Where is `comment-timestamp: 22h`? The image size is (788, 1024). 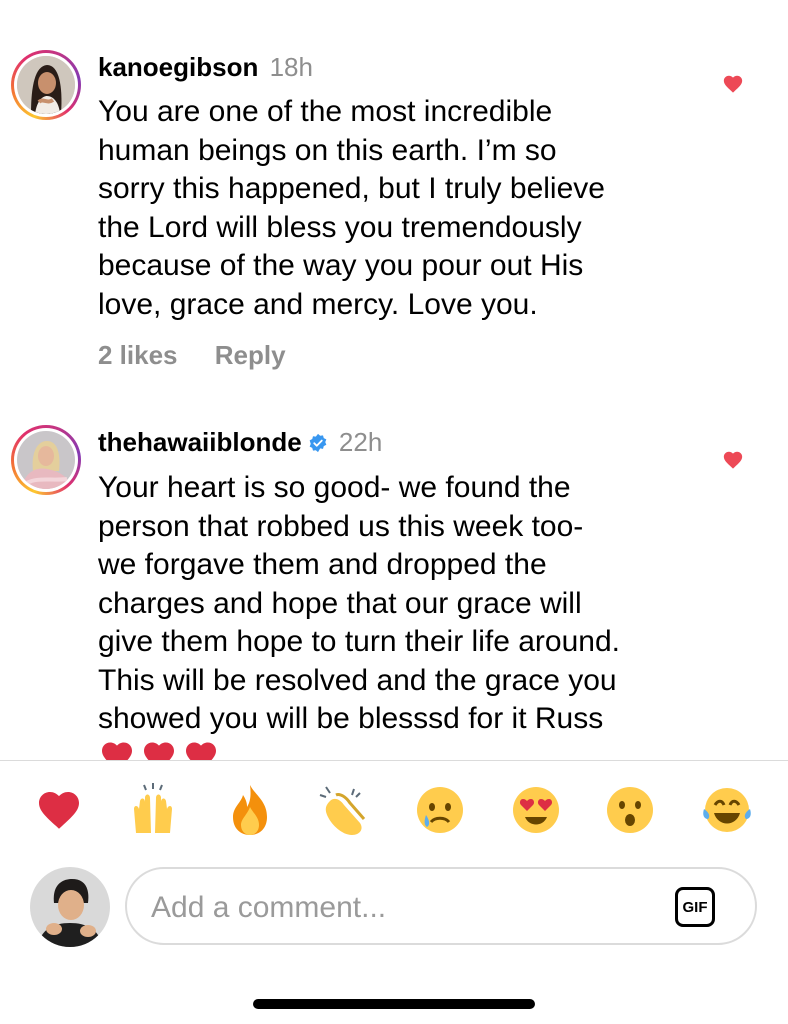
comment-timestamp: 22h is located at coordinates (360, 442).